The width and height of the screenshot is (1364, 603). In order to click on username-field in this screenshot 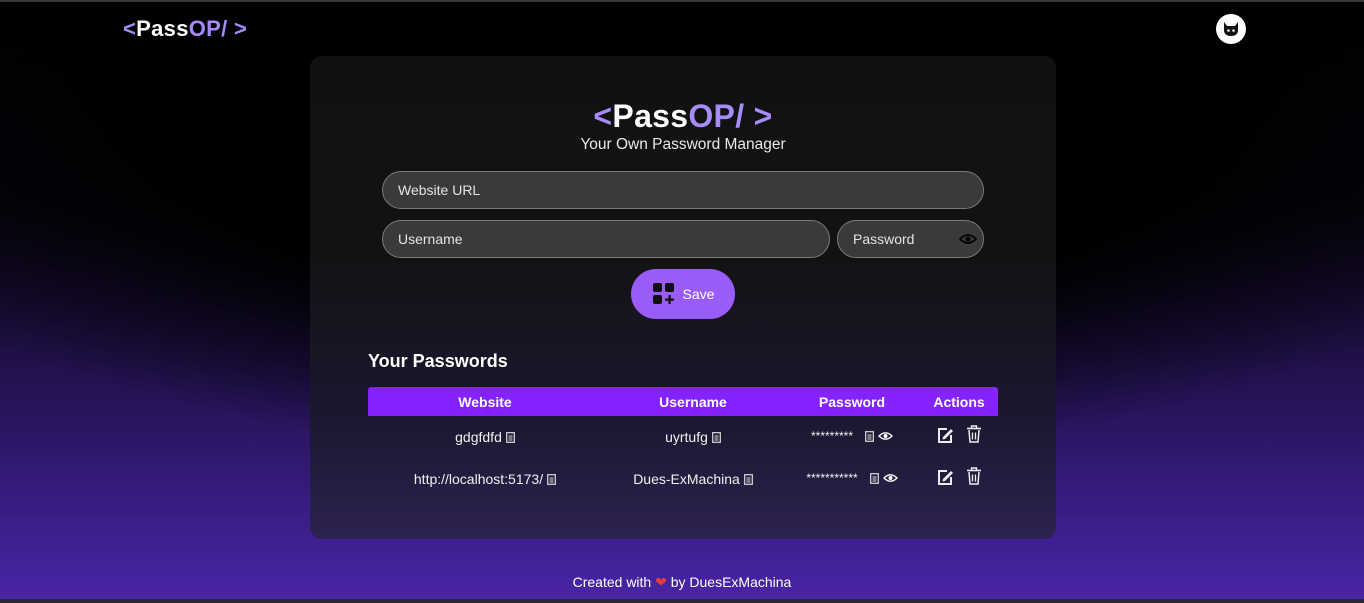, I will do `click(606, 239)`.